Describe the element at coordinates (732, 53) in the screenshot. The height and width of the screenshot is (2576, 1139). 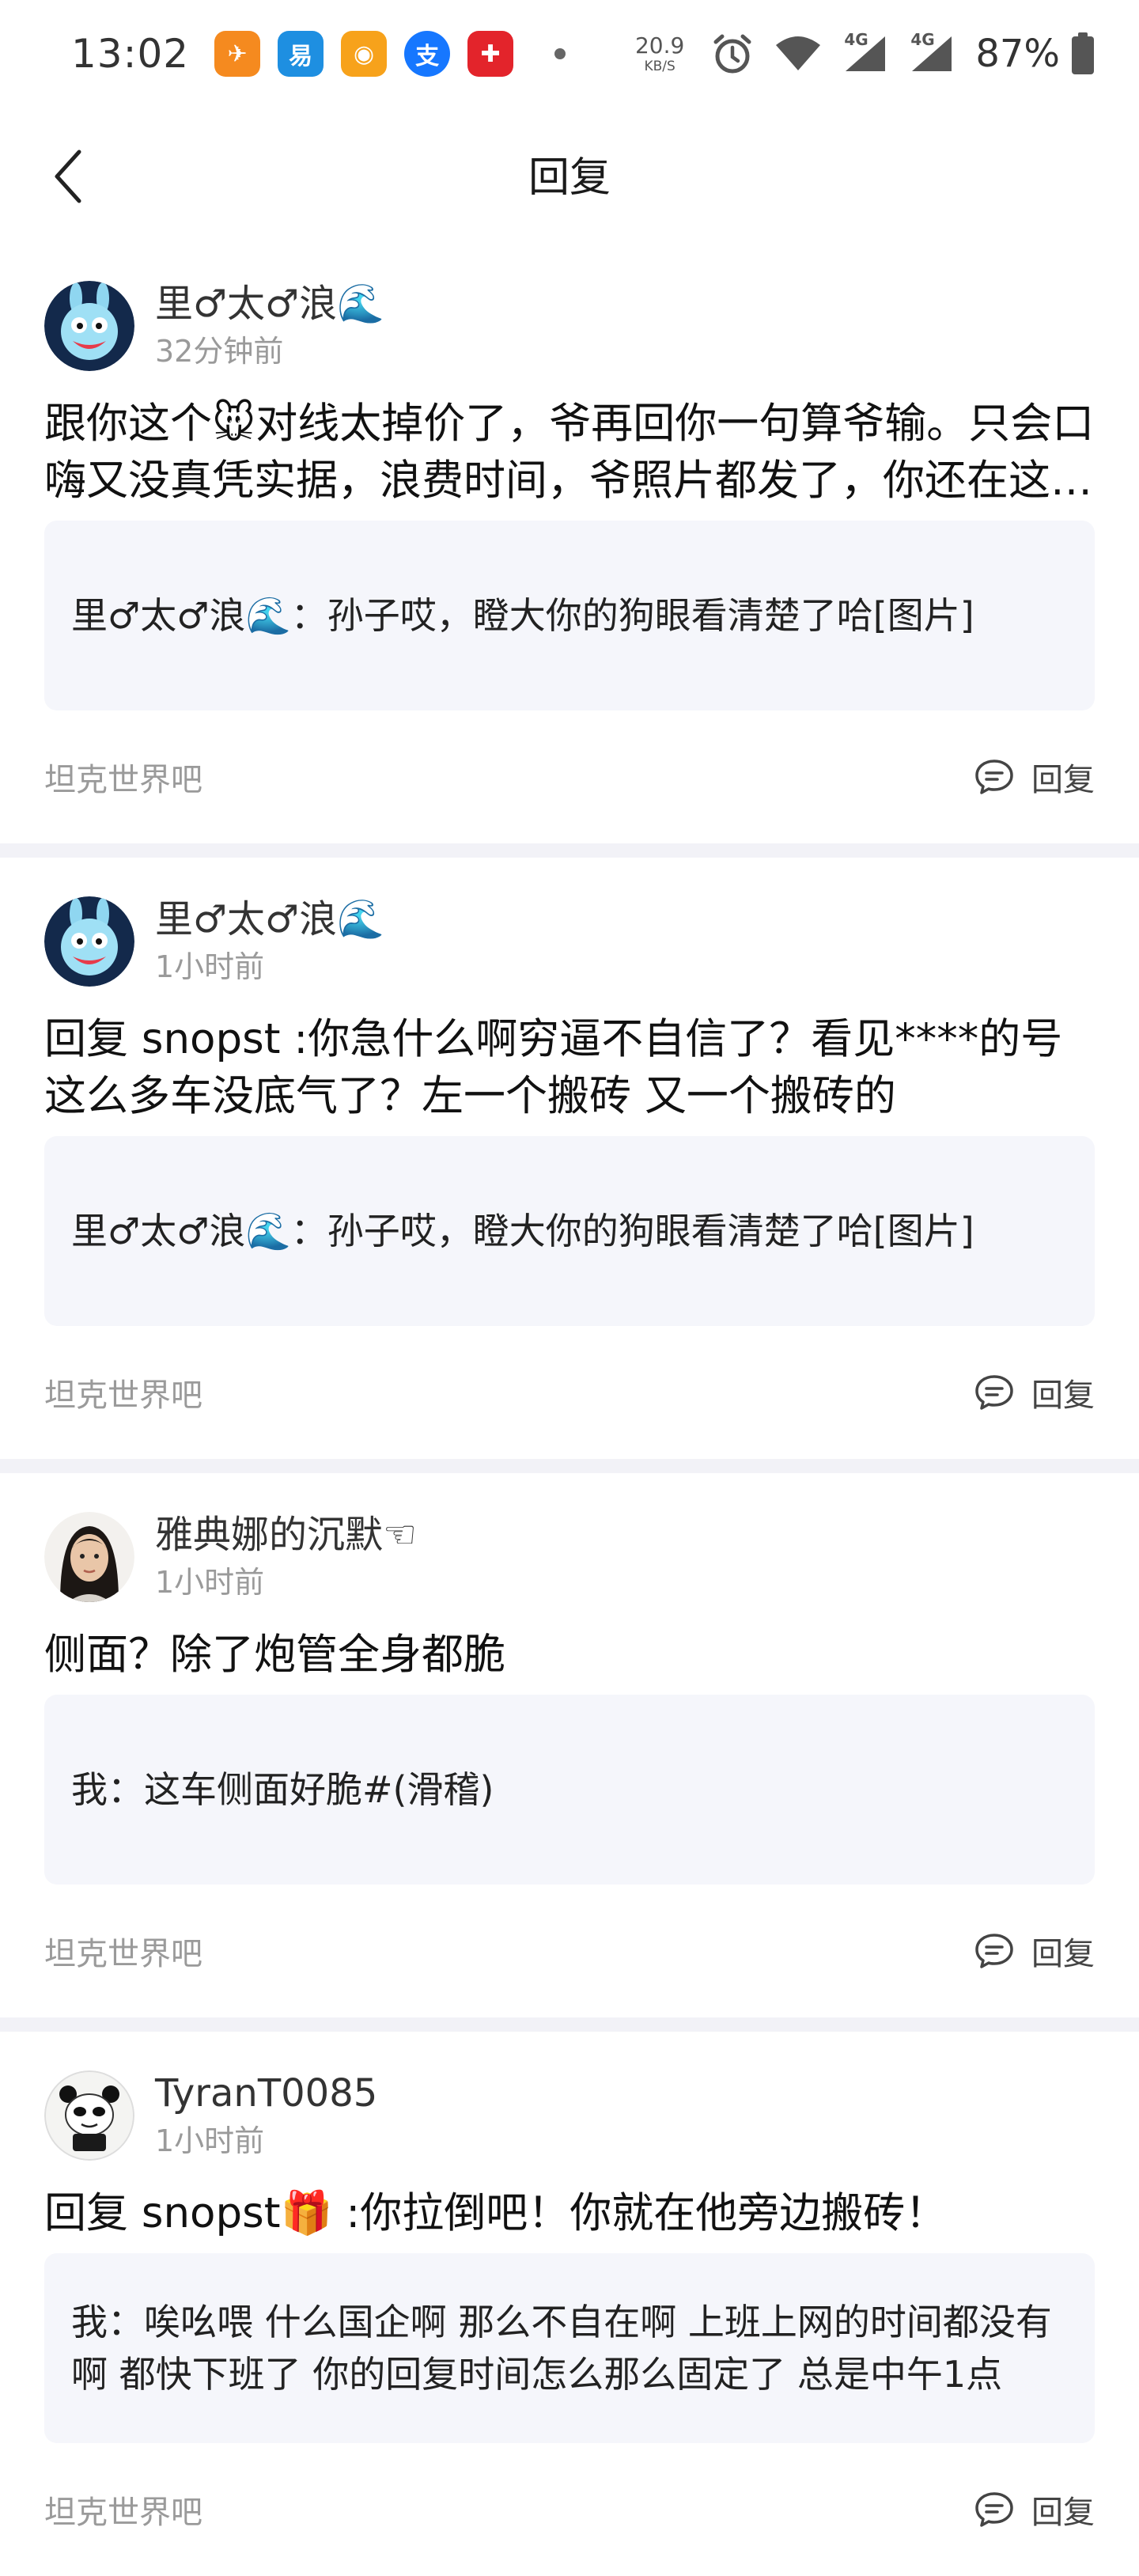
I see `alarm-icon` at that location.